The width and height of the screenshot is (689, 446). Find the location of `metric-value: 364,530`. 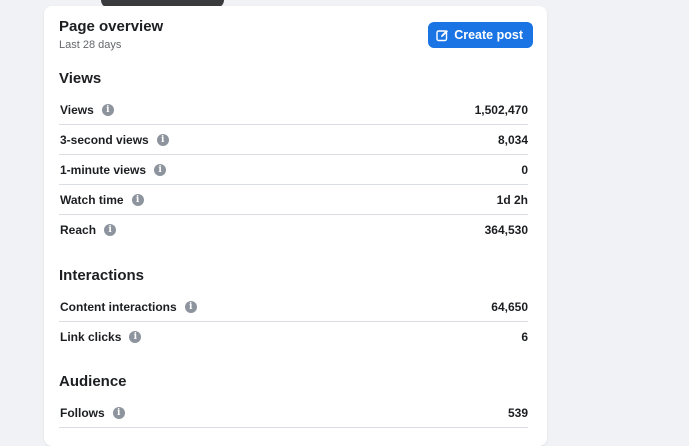

metric-value: 364,530 is located at coordinates (506, 230).